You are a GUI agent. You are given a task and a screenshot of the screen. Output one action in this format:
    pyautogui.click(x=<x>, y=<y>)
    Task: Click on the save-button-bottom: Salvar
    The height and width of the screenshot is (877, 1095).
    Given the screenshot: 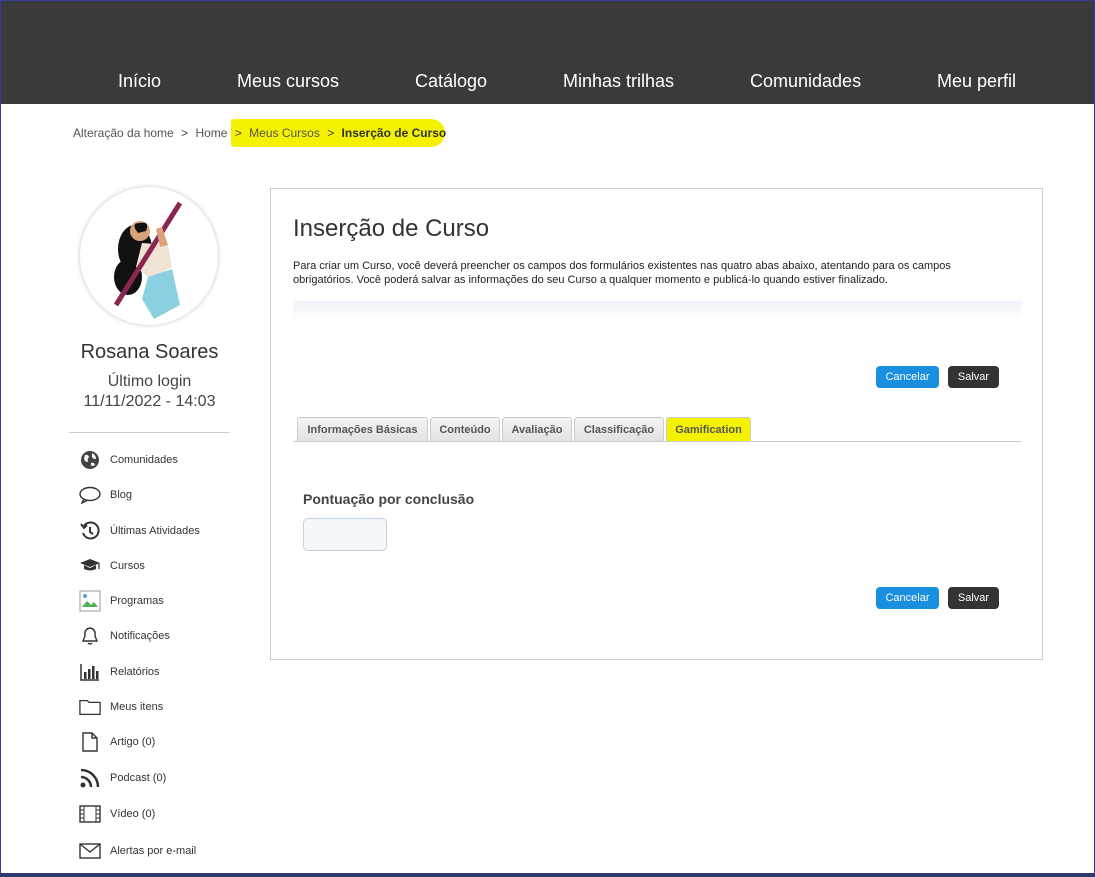 What is the action you would take?
    pyautogui.click(x=973, y=598)
    